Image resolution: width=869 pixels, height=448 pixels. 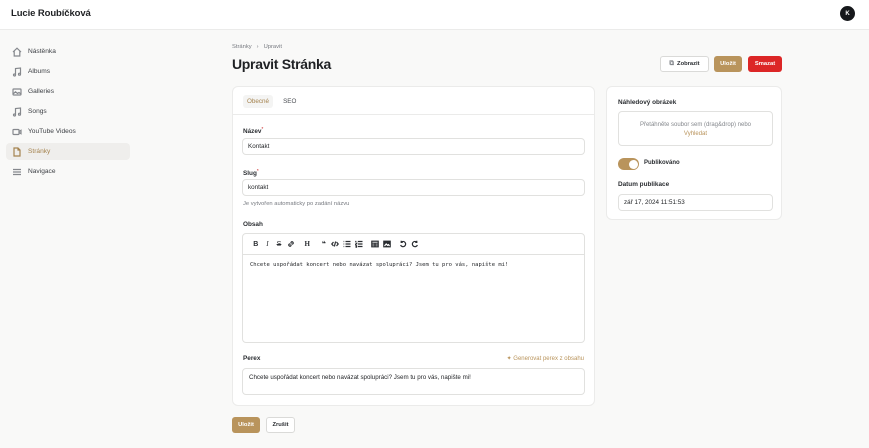 What do you see at coordinates (272, 47) in the screenshot?
I see `breadcrumb-item-upravit: Upravit` at bounding box center [272, 47].